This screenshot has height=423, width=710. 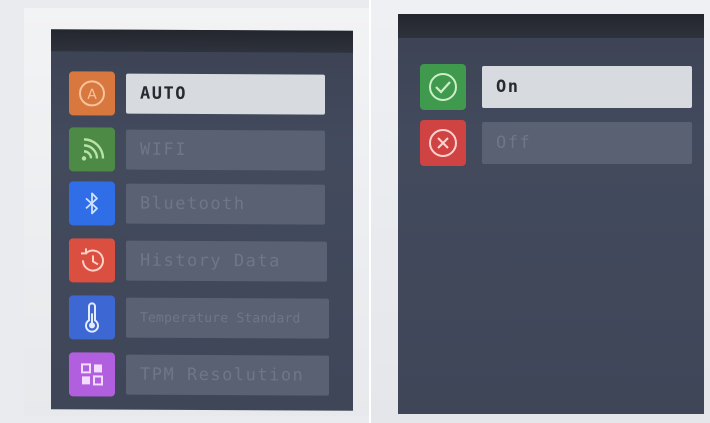 What do you see at coordinates (225, 94) in the screenshot?
I see `menu-item-label: AUTO` at bounding box center [225, 94].